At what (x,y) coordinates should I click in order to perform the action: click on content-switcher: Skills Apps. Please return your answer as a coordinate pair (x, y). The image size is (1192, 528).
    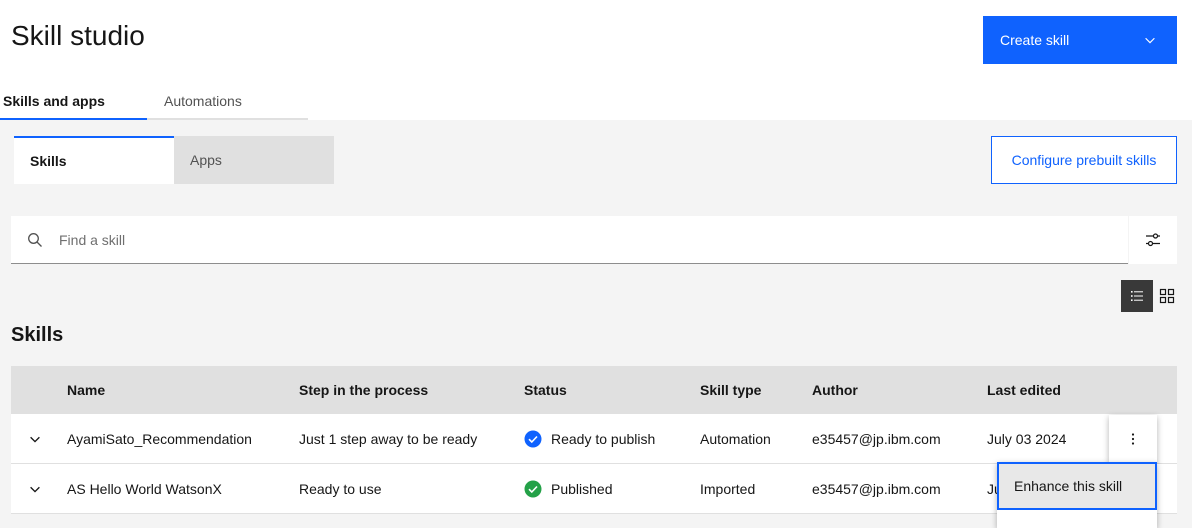
    Looking at the image, I should click on (174, 160).